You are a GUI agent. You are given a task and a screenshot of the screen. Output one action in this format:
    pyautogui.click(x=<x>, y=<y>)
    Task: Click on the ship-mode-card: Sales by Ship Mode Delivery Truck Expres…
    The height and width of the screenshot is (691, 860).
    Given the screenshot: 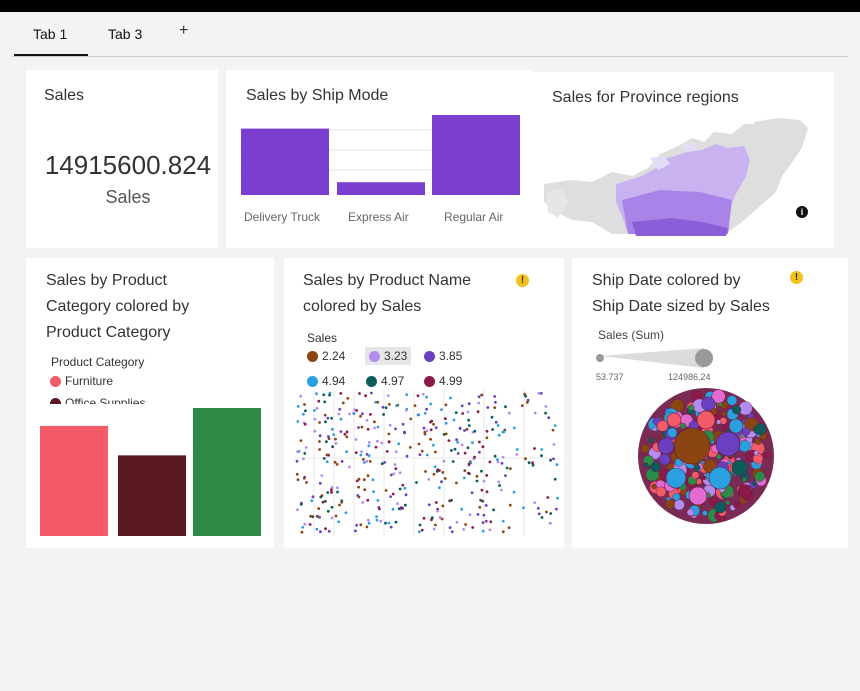 What is the action you would take?
    pyautogui.click(x=379, y=159)
    